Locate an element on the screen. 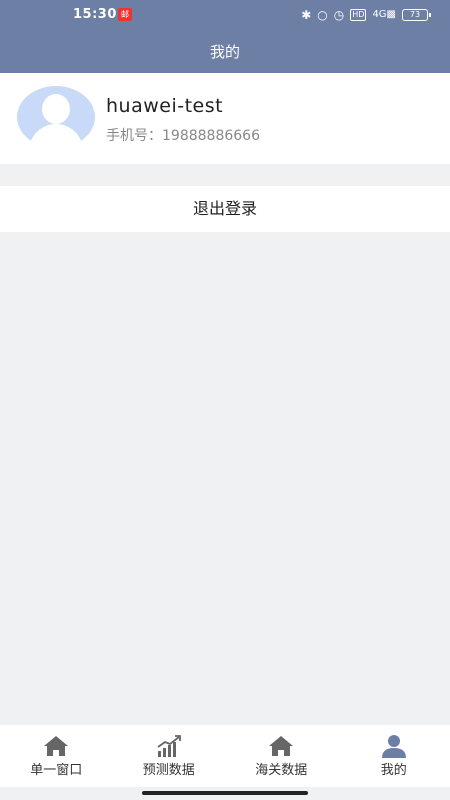 The image size is (450, 800). page-title: 我的 is located at coordinates (224, 52).